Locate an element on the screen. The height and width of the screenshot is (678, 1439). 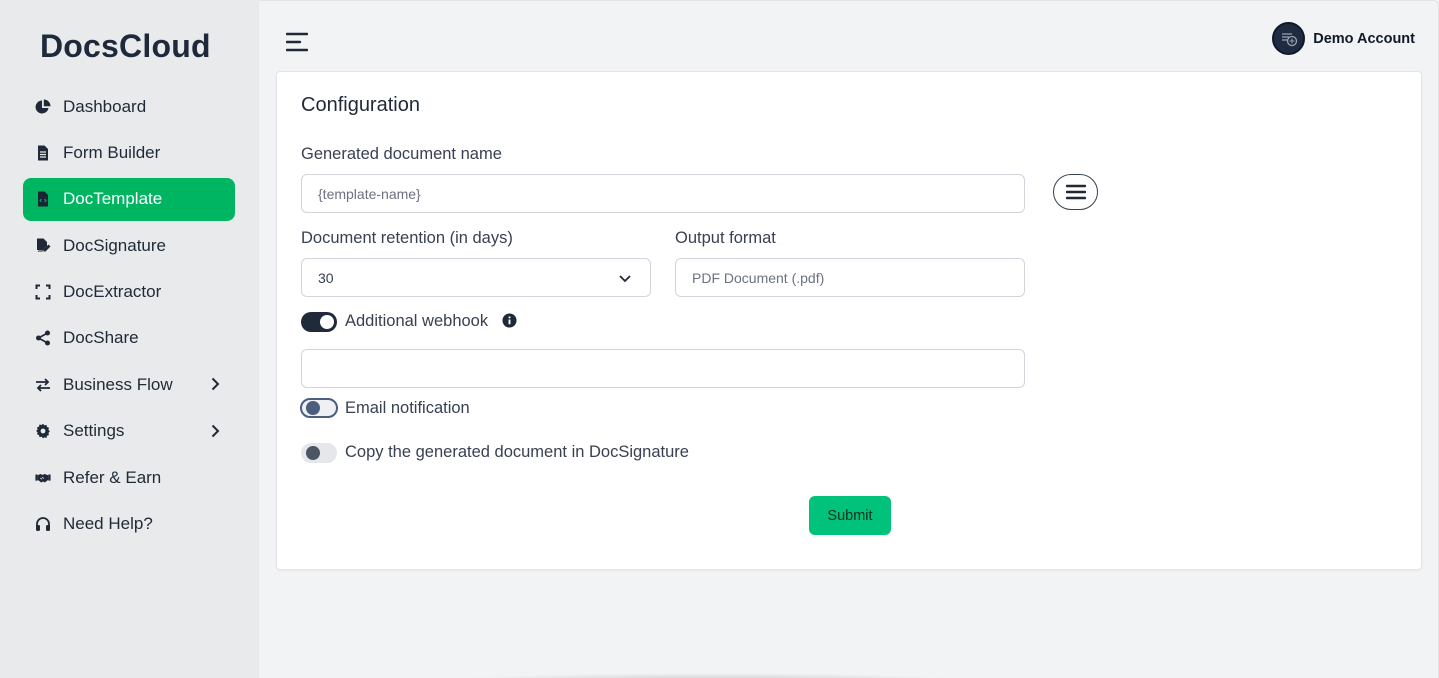
email-notification-toggle is located at coordinates (319, 408).